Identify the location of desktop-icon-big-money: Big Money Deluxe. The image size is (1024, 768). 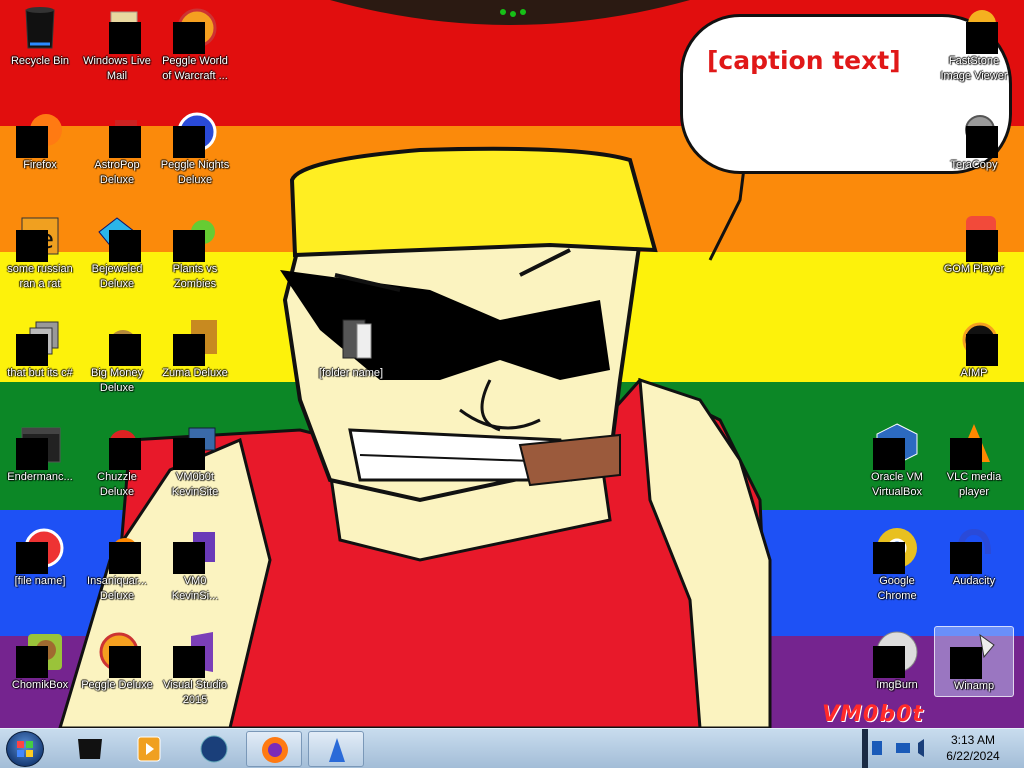
(117, 356).